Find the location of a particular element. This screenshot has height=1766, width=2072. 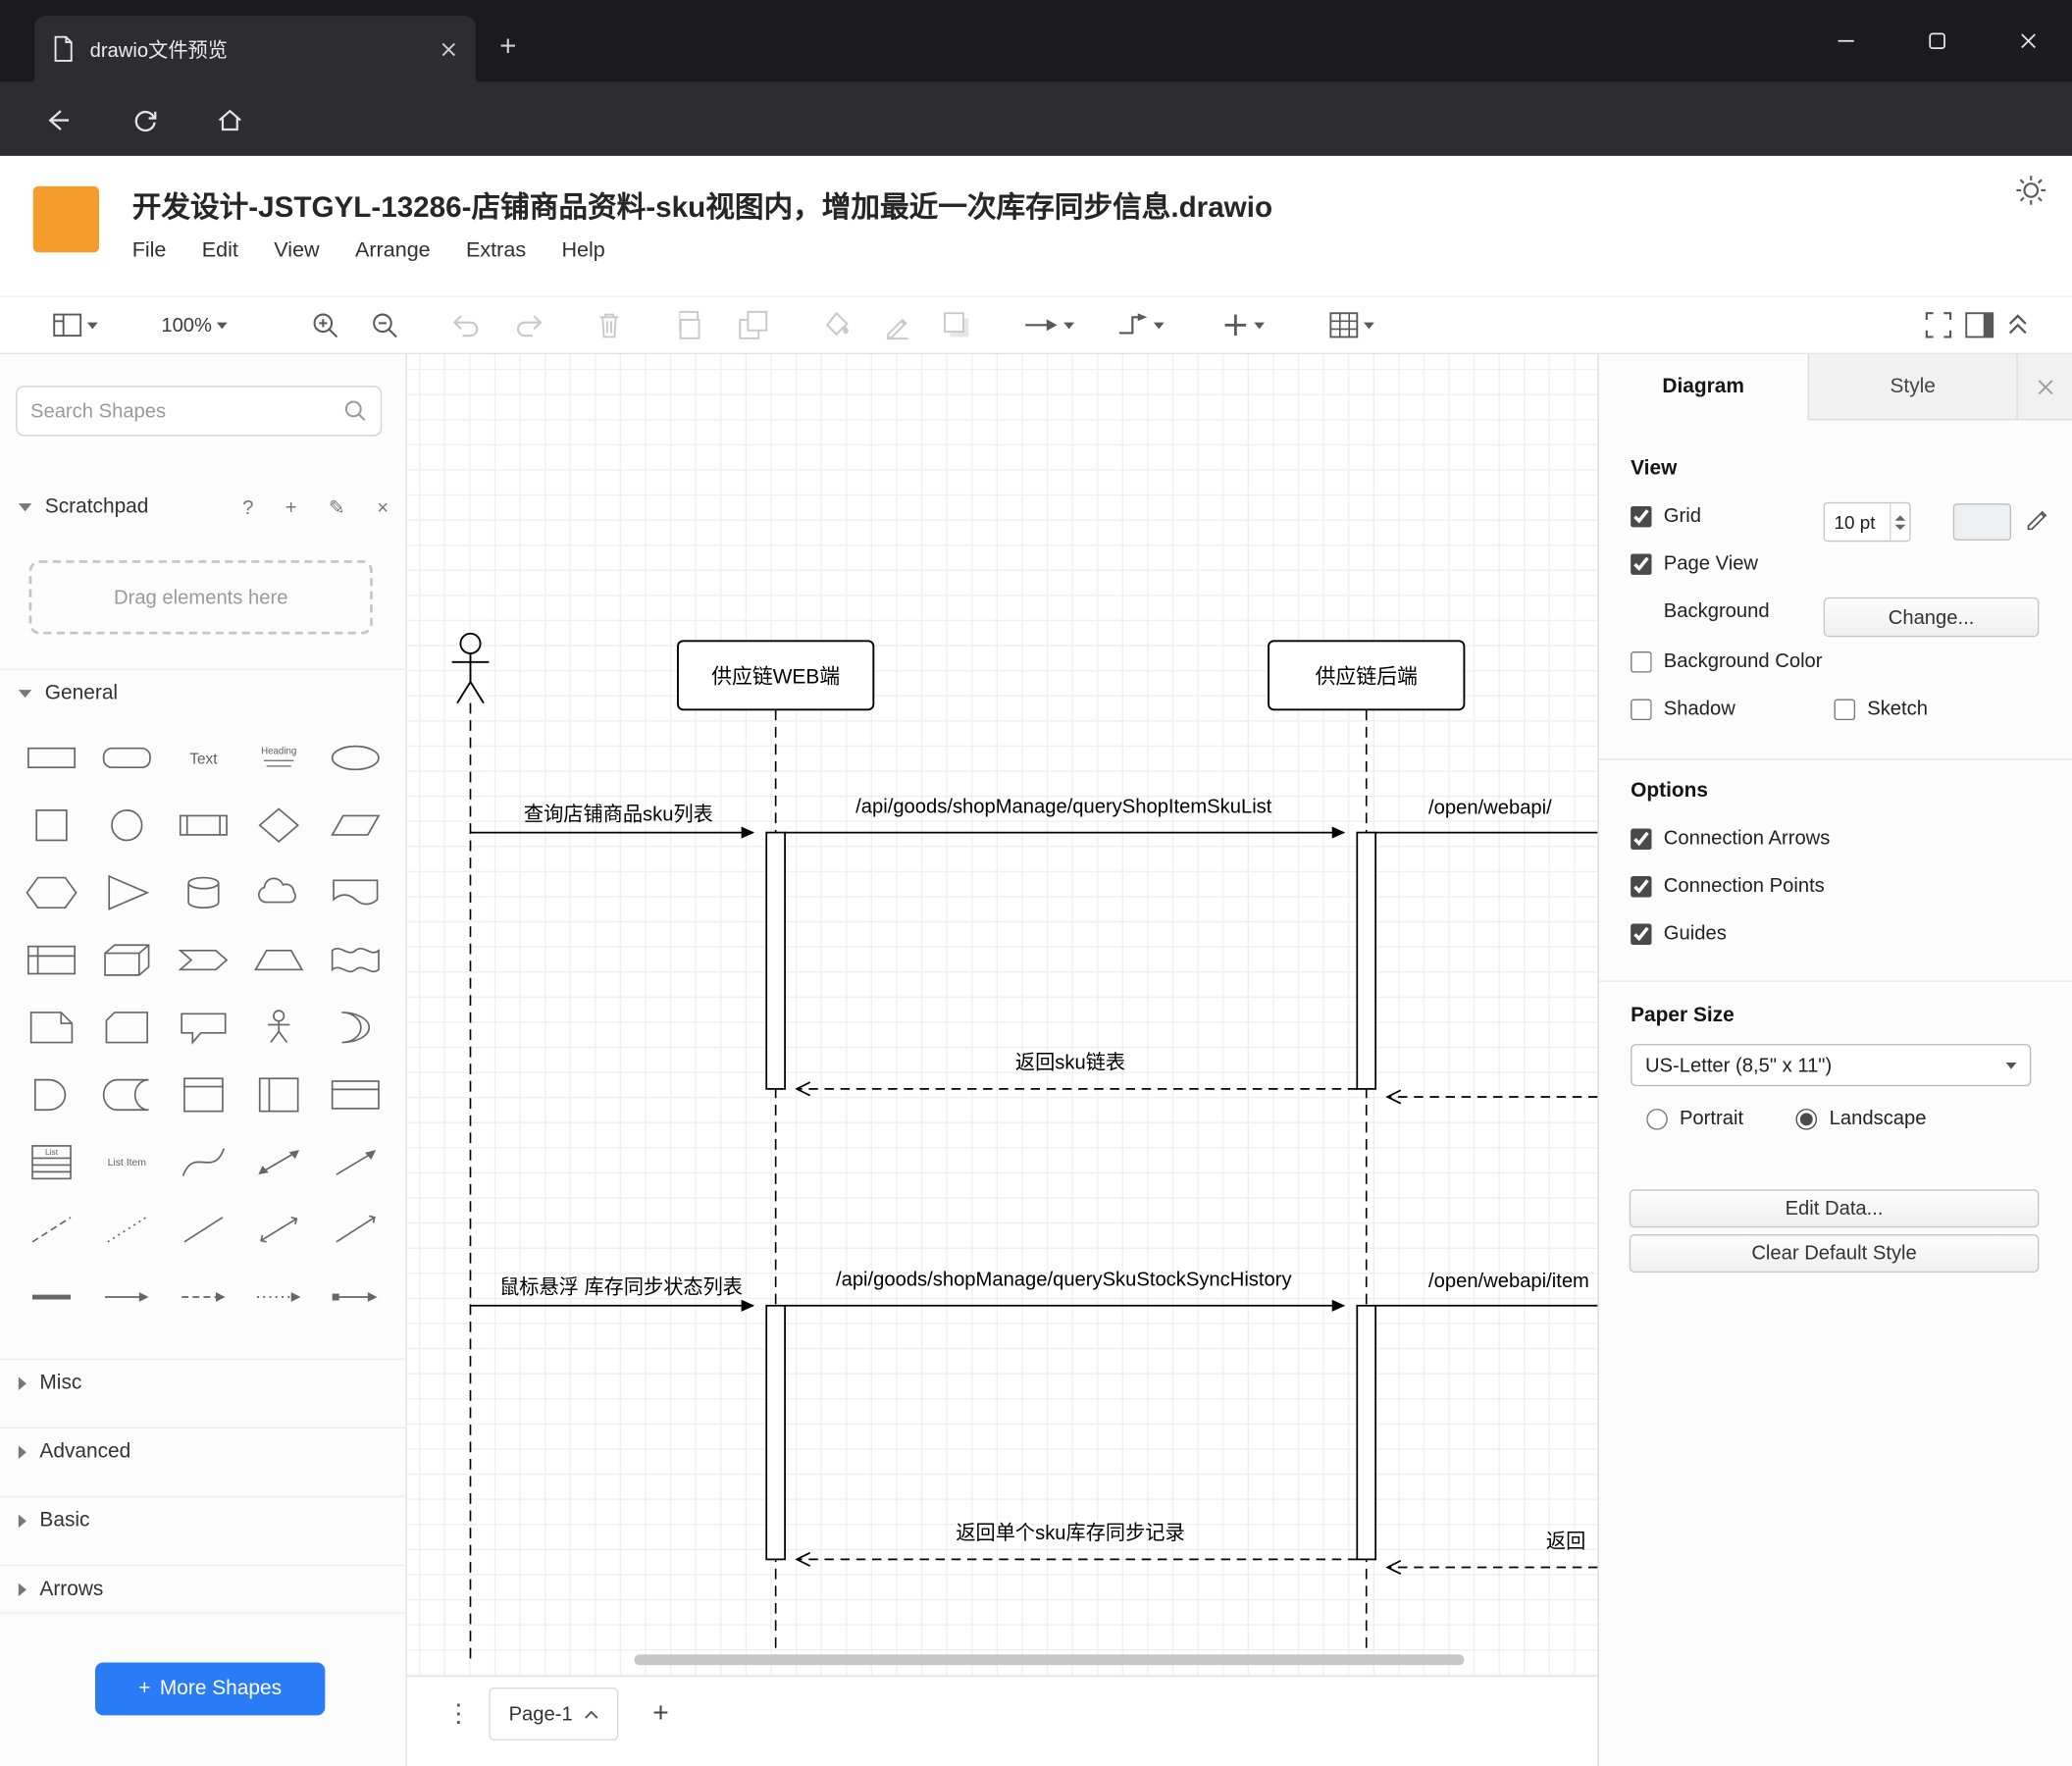

scratchpad-close-icon: × is located at coordinates (382, 508).